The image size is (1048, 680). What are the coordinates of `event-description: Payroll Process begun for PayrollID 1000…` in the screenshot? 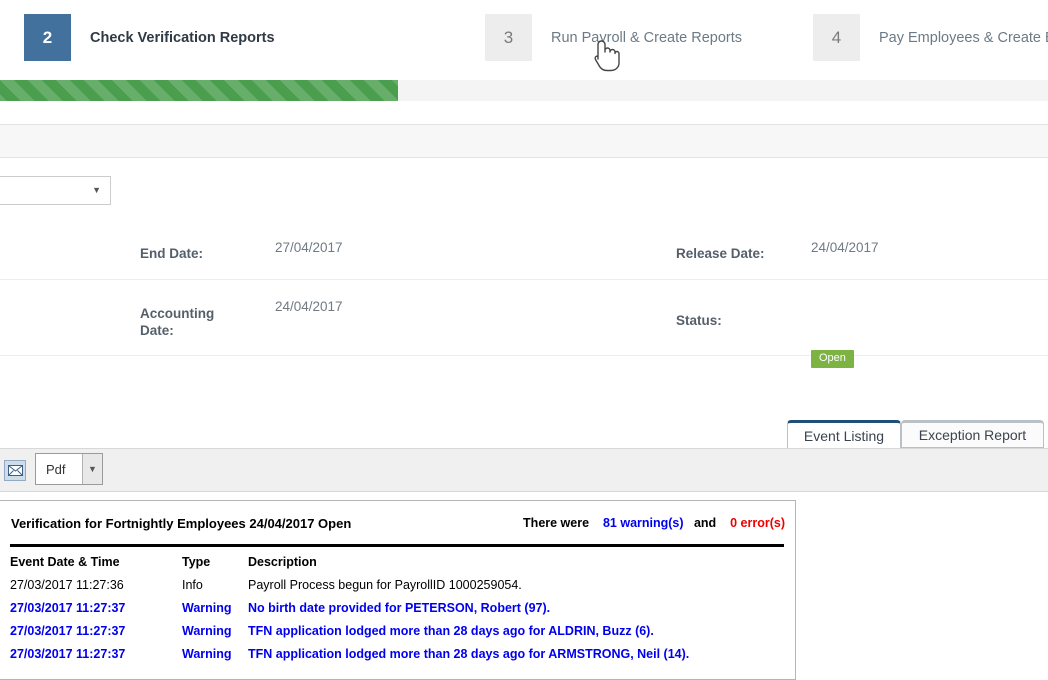 It's located at (385, 585).